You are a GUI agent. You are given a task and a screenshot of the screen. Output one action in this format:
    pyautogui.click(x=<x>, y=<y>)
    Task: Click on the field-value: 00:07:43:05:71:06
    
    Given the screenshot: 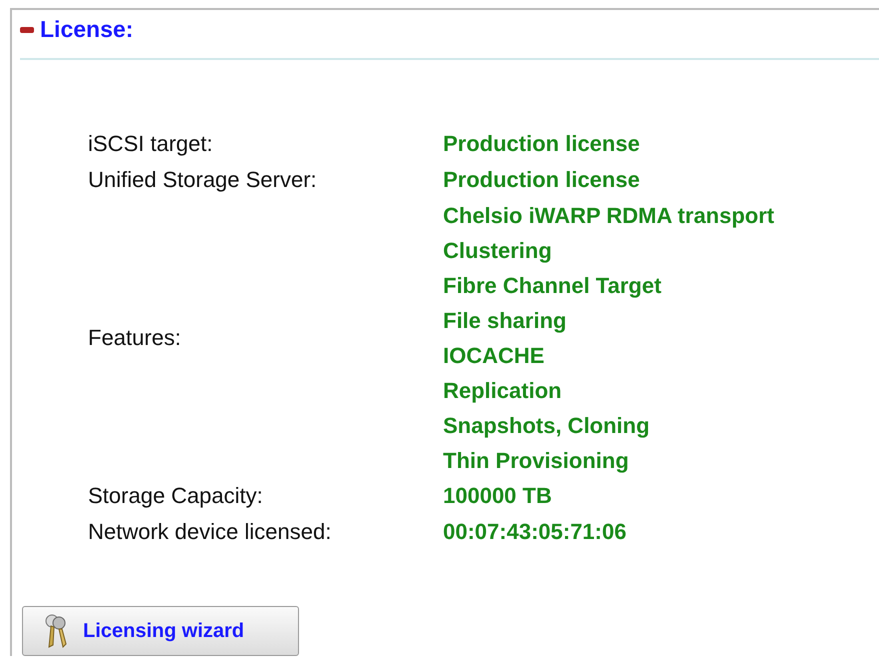 What is the action you would take?
    pyautogui.click(x=534, y=531)
    